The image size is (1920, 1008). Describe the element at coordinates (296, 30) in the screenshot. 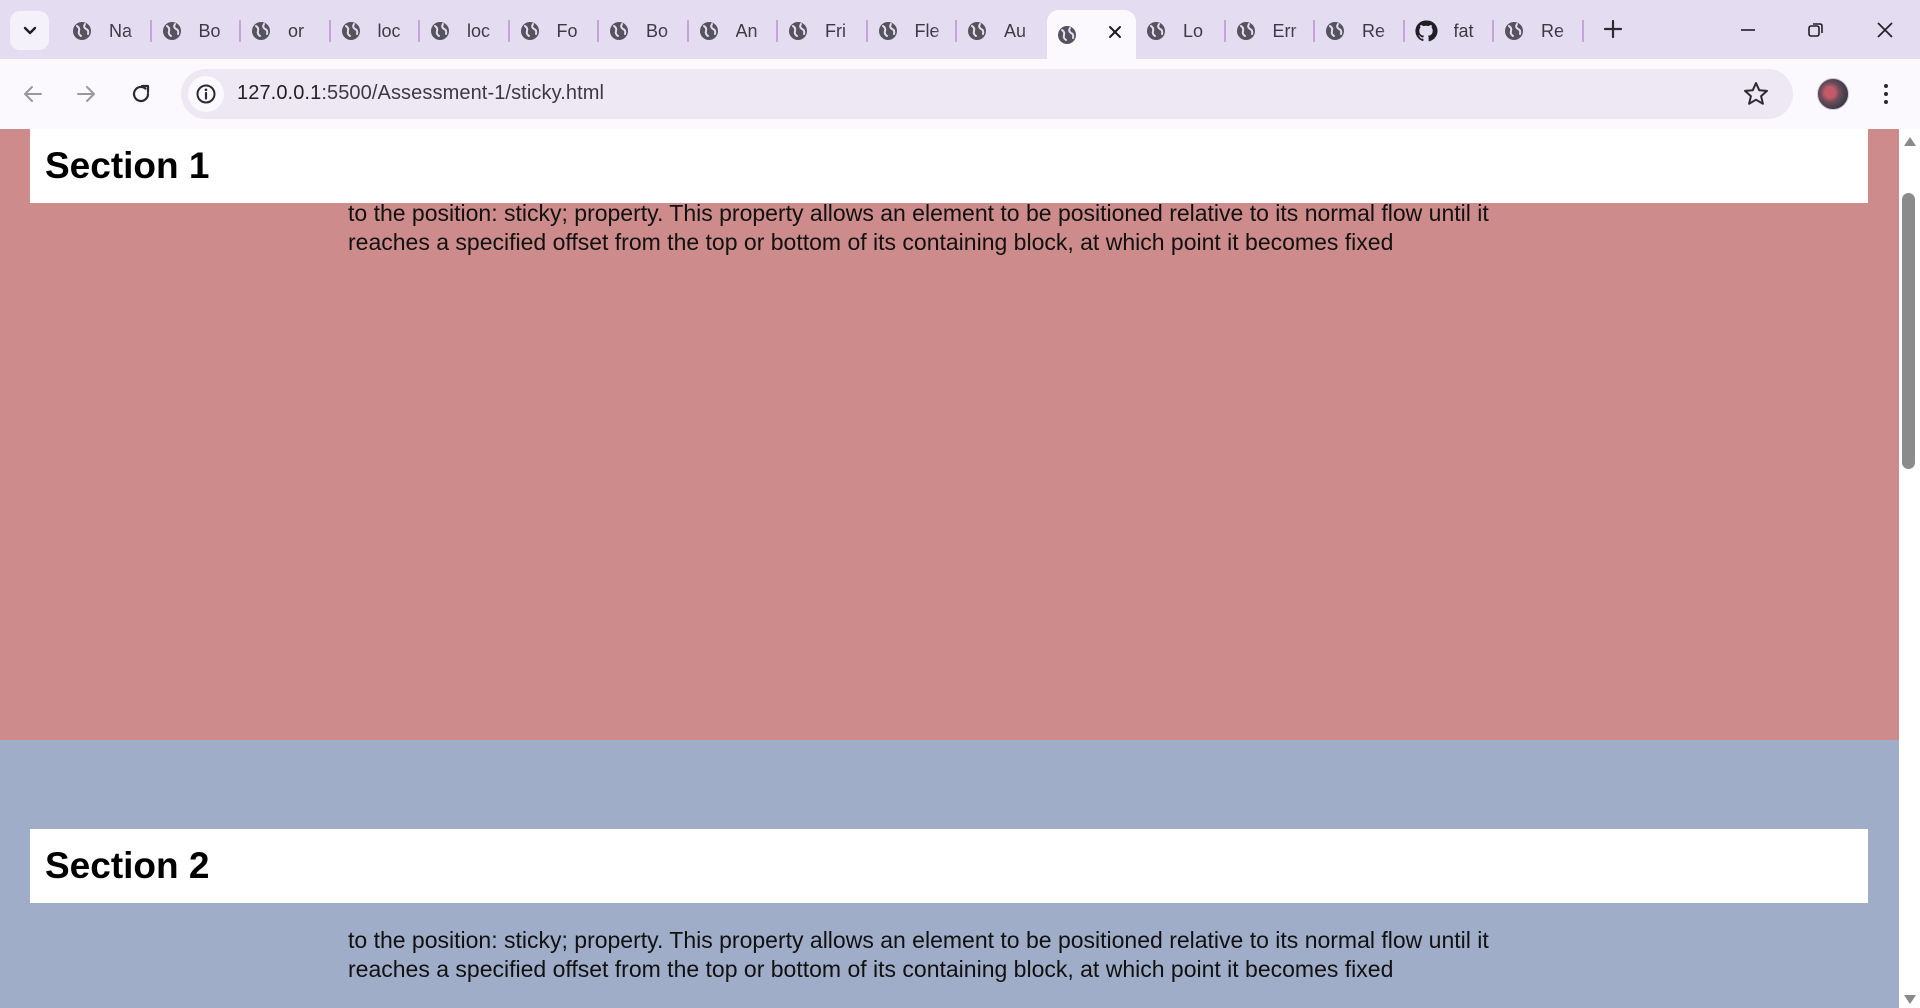

I see `tab-label: or` at that location.